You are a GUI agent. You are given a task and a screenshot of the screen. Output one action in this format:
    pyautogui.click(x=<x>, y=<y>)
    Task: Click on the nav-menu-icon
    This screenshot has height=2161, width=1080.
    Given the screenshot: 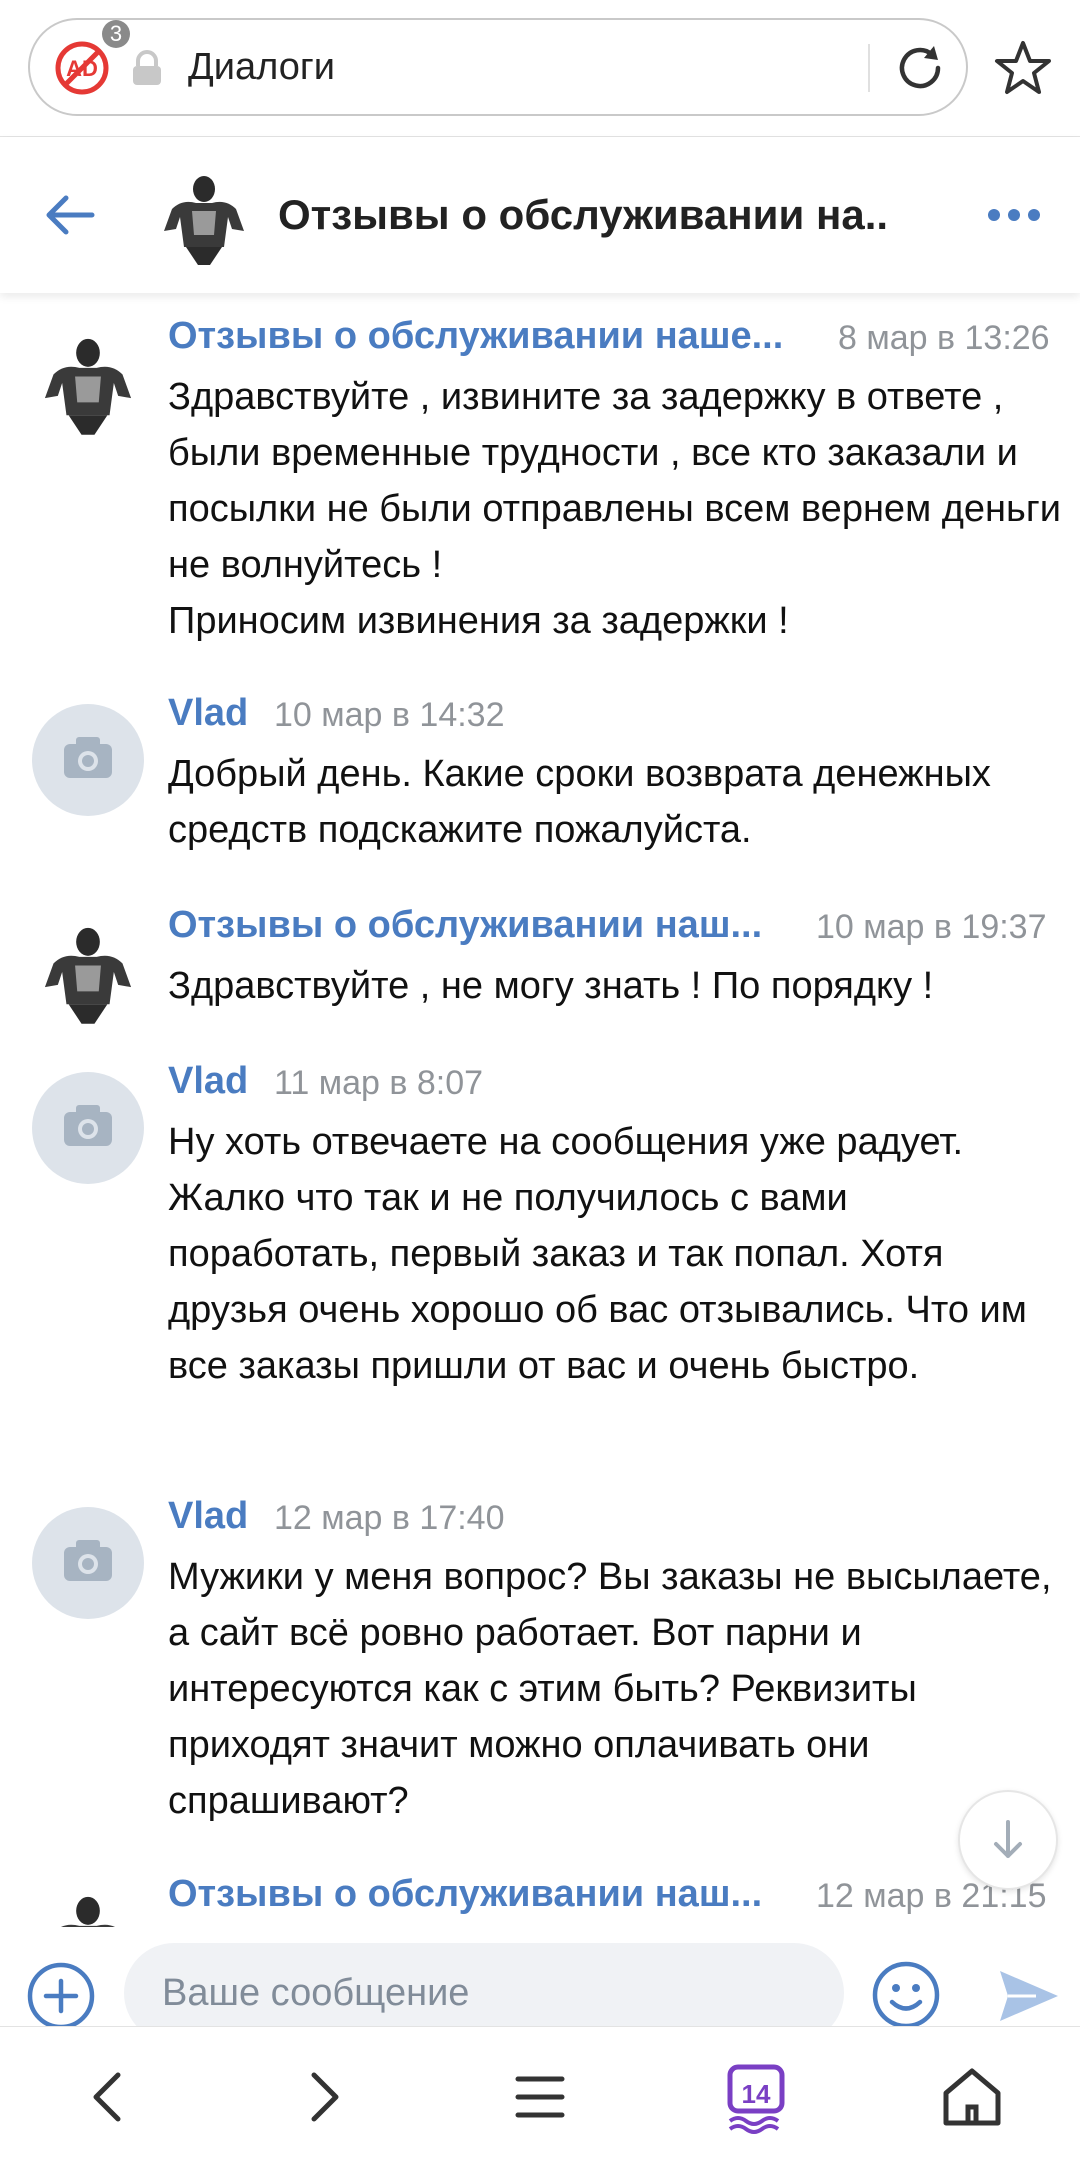 What is the action you would take?
    pyautogui.click(x=540, y=2097)
    